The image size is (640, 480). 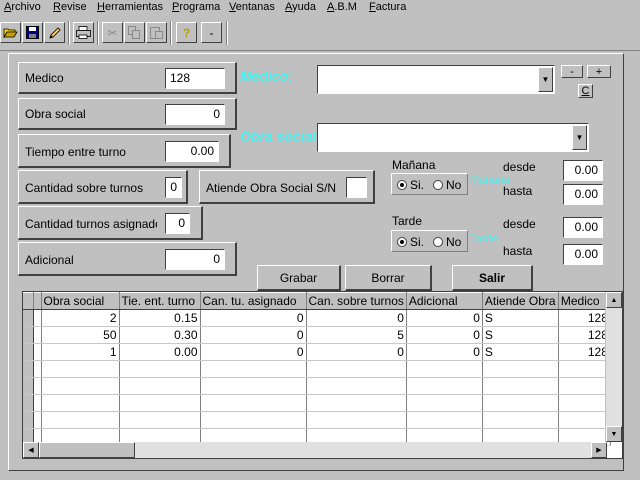 What do you see at coordinates (253, 301) in the screenshot?
I see `grid-col-header: Can. tu. asignado` at bounding box center [253, 301].